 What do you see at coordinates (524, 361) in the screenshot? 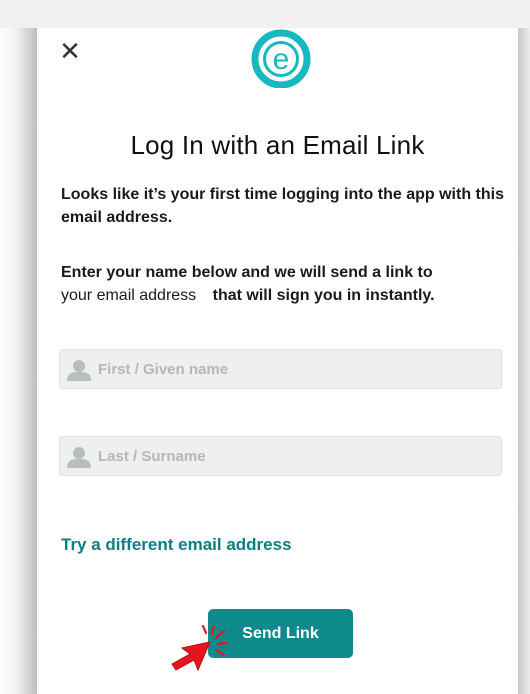
I see `right-gutter` at bounding box center [524, 361].